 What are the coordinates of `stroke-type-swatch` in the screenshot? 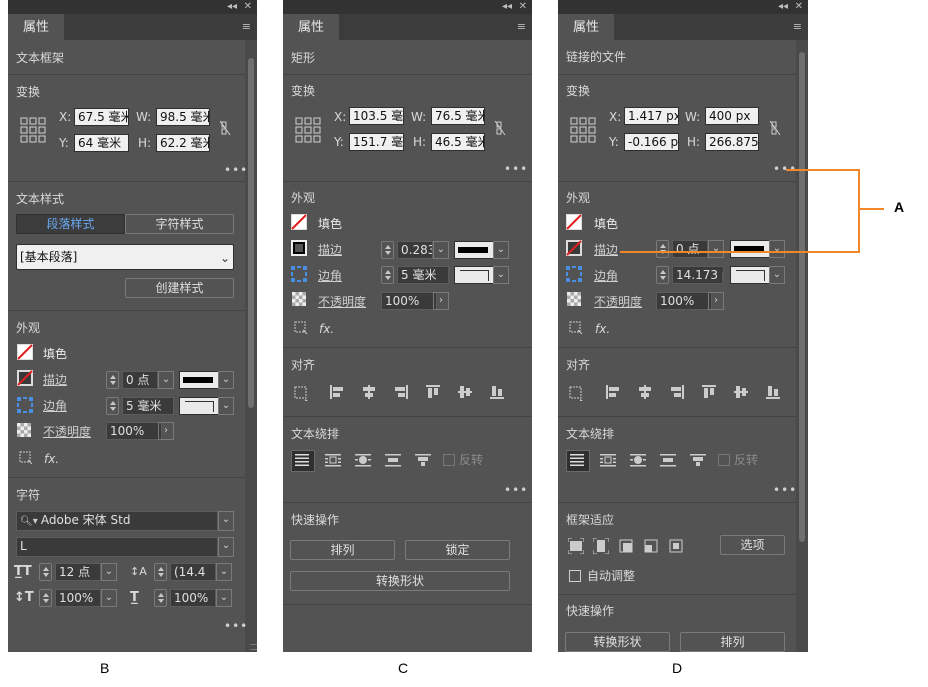 It's located at (474, 250).